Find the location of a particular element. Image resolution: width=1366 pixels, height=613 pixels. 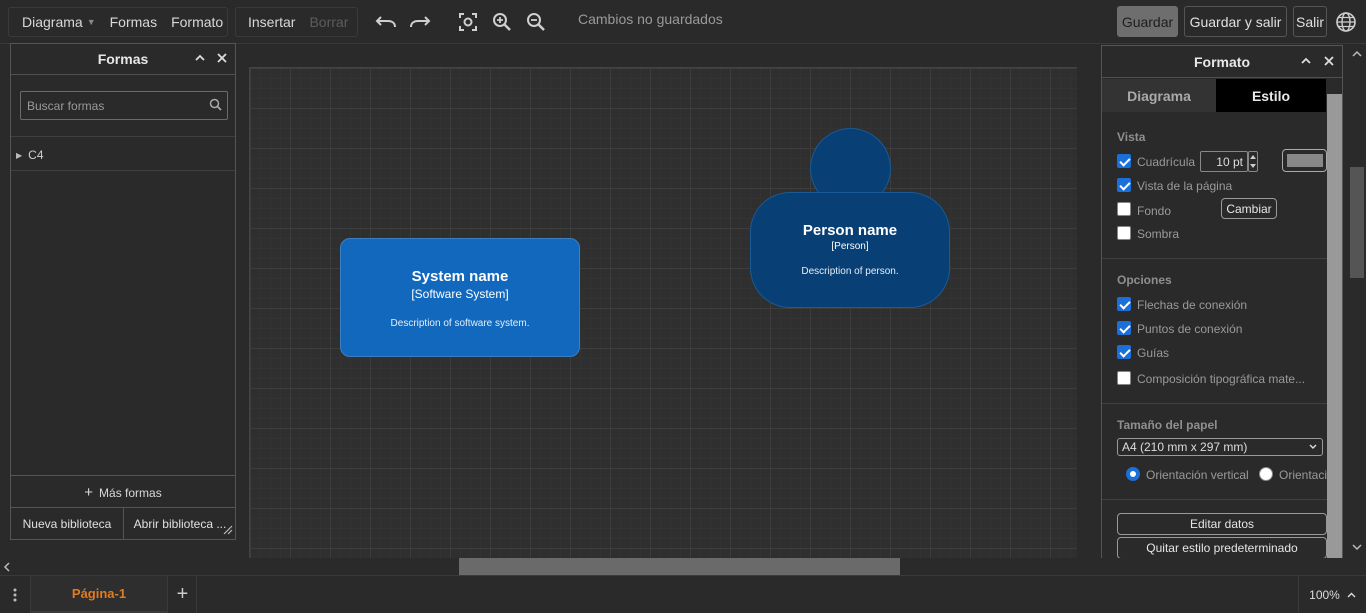

undo-icon is located at coordinates (386, 22).